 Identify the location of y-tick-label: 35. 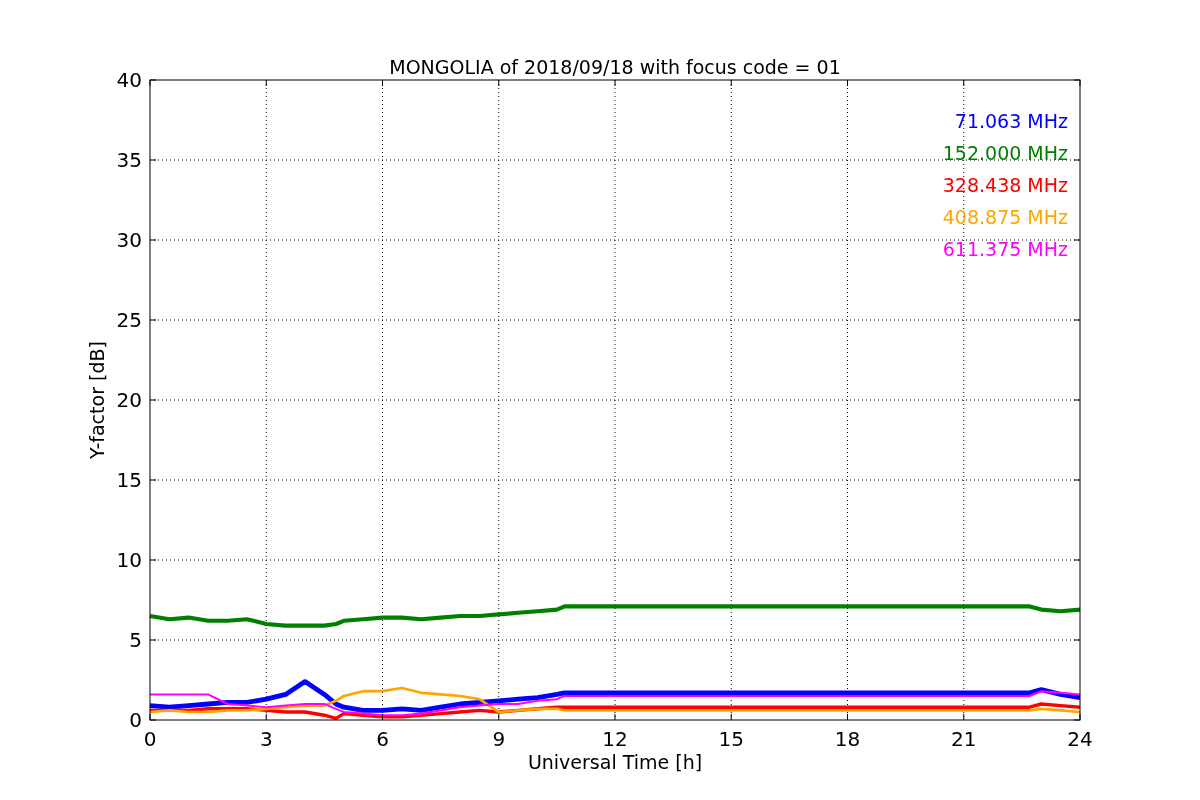
(129, 160).